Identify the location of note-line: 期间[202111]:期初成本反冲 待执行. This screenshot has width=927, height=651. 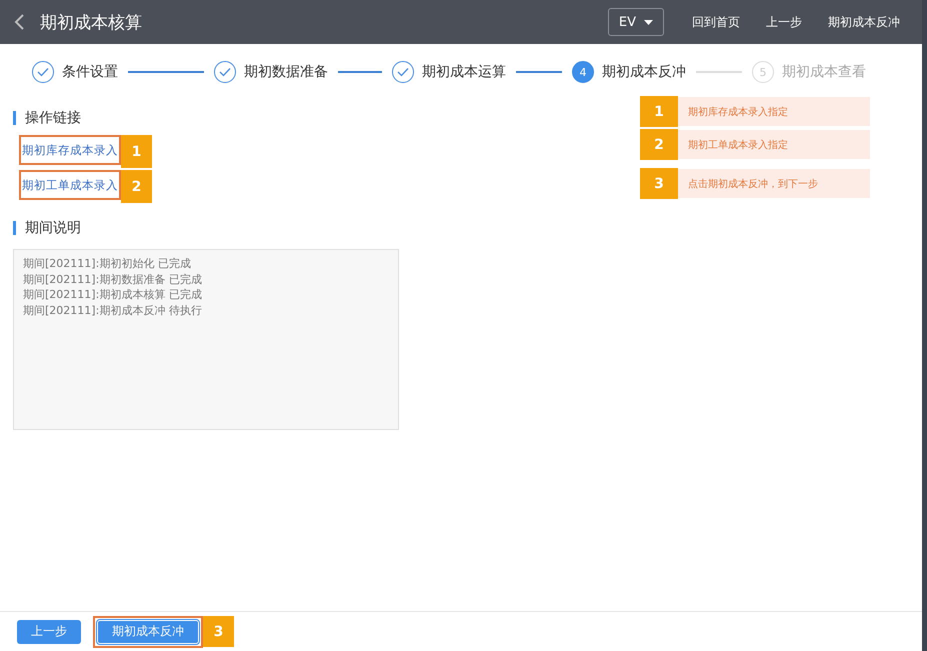
(113, 310).